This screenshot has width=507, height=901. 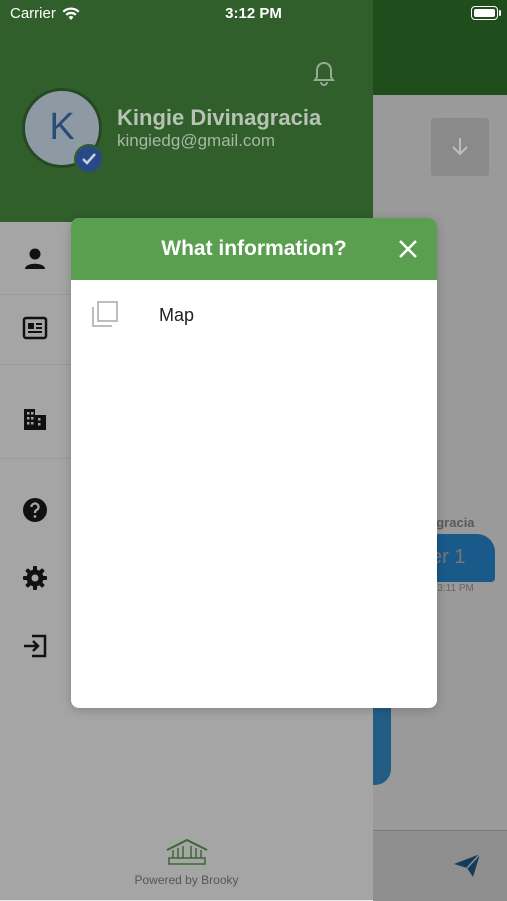 I want to click on copy-icon, so click(x=105, y=314).